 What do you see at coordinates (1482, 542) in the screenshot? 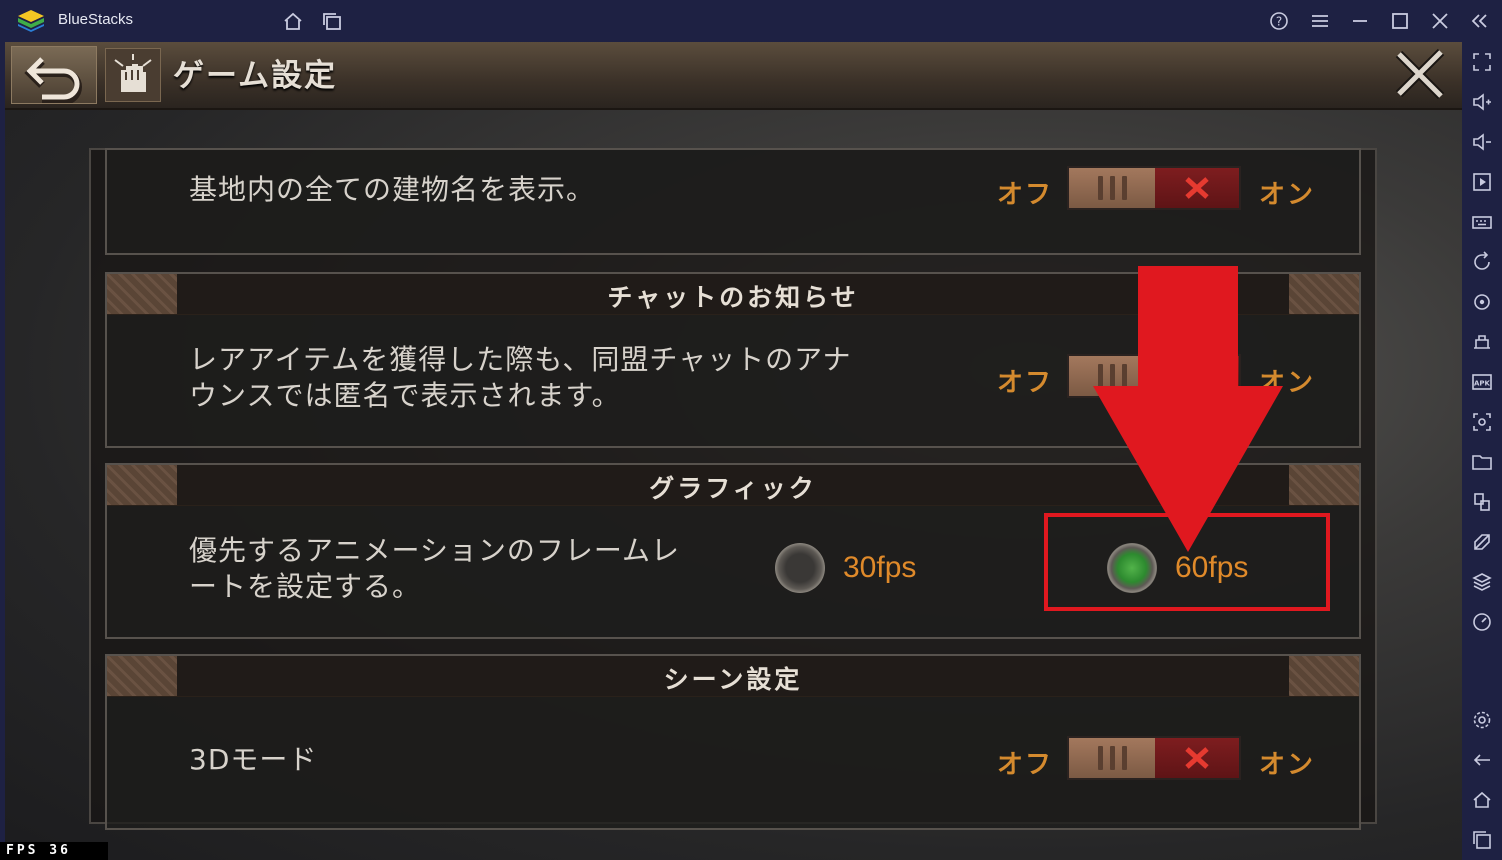
I see `eco-mode-icon` at bounding box center [1482, 542].